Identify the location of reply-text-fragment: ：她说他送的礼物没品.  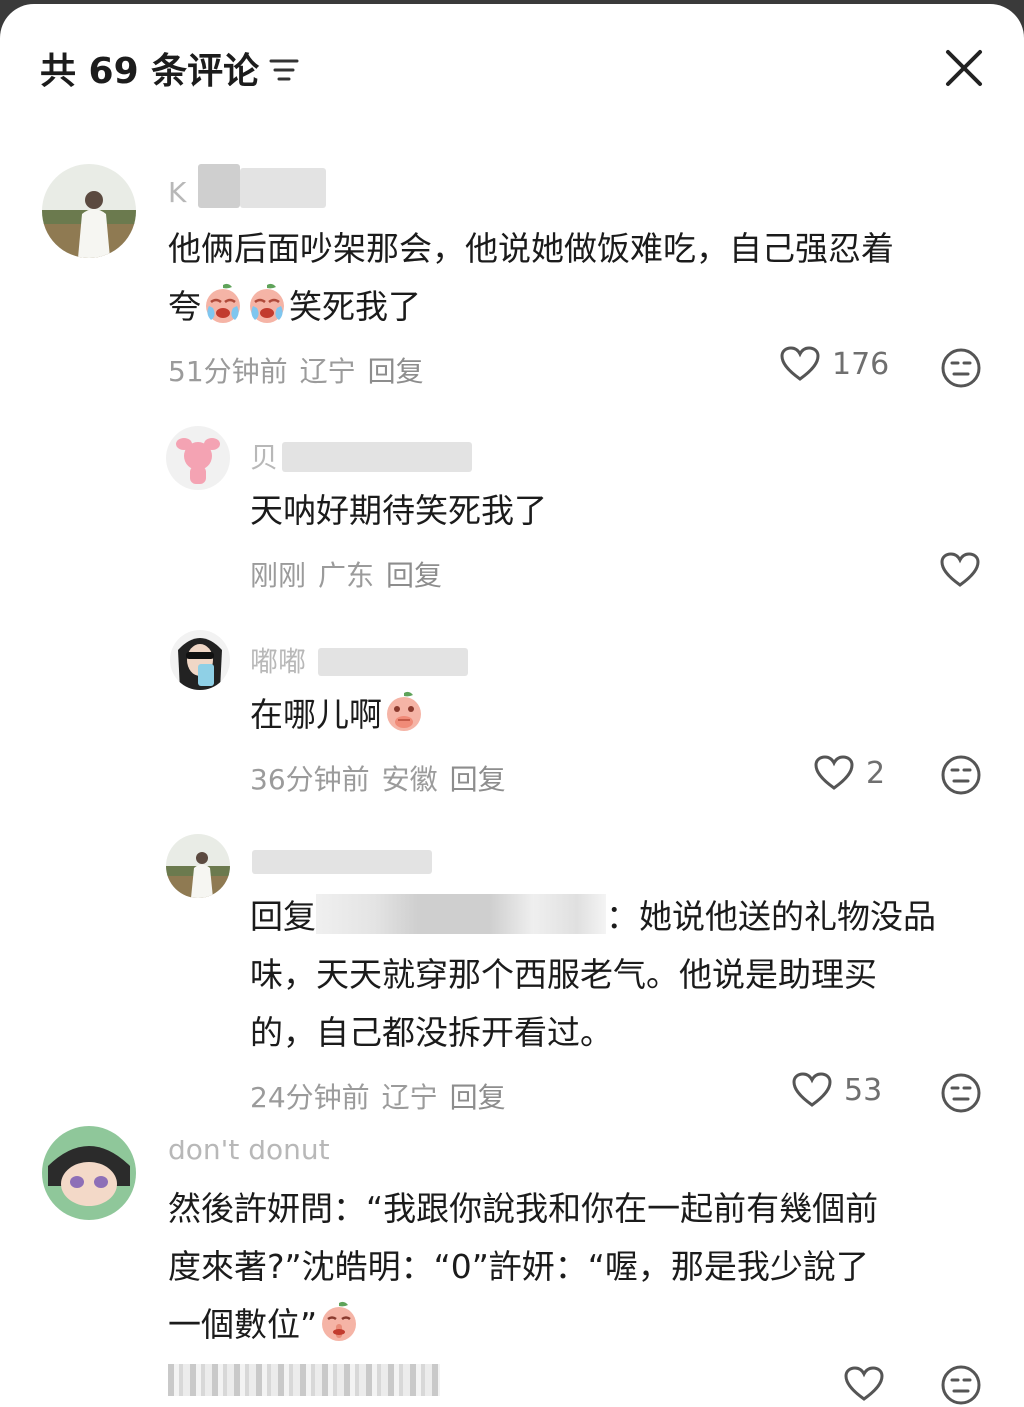
(771, 916).